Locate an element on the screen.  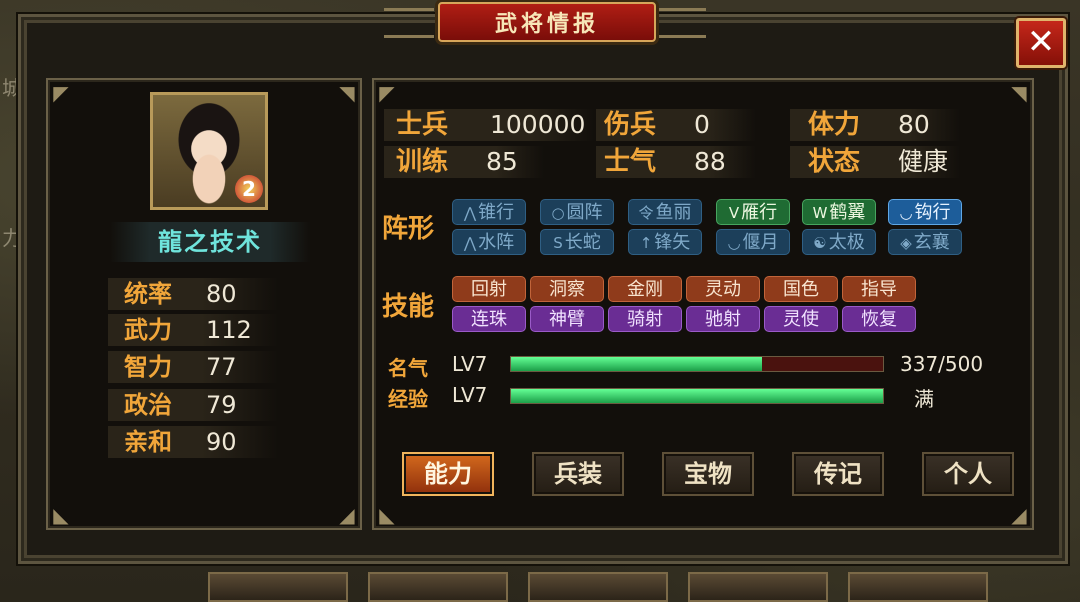
troop-label: 伤兵 is located at coordinates (630, 125).